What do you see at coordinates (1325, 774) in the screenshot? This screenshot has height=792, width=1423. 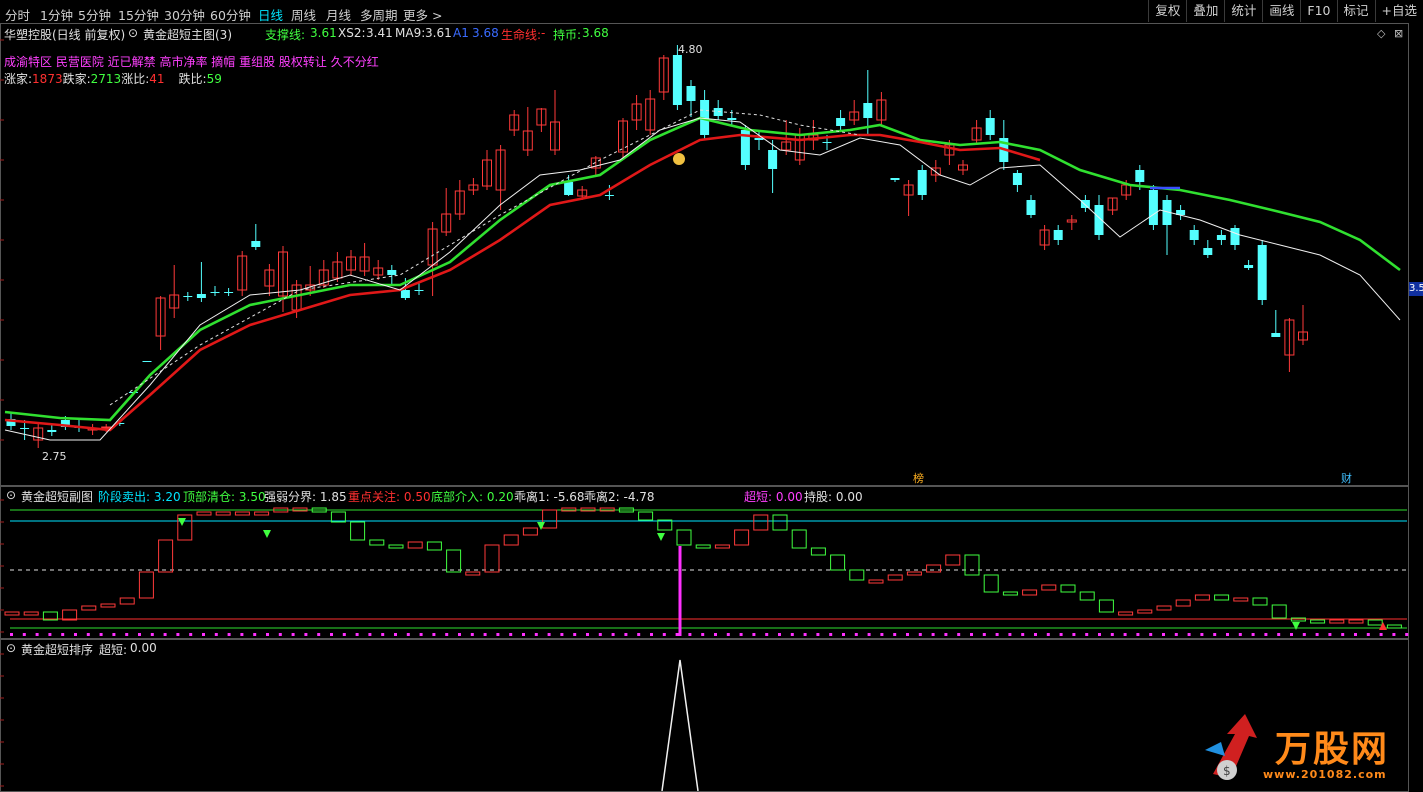 I see `watermark-url: www.201082.com` at bounding box center [1325, 774].